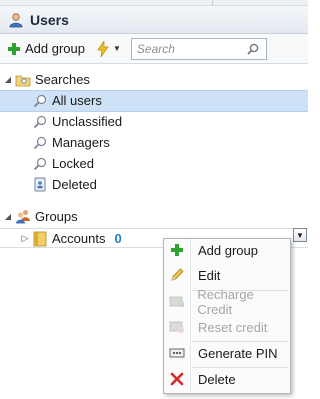 This screenshot has height=399, width=320. I want to click on menu-item-label: Generate PIN, so click(238, 353).